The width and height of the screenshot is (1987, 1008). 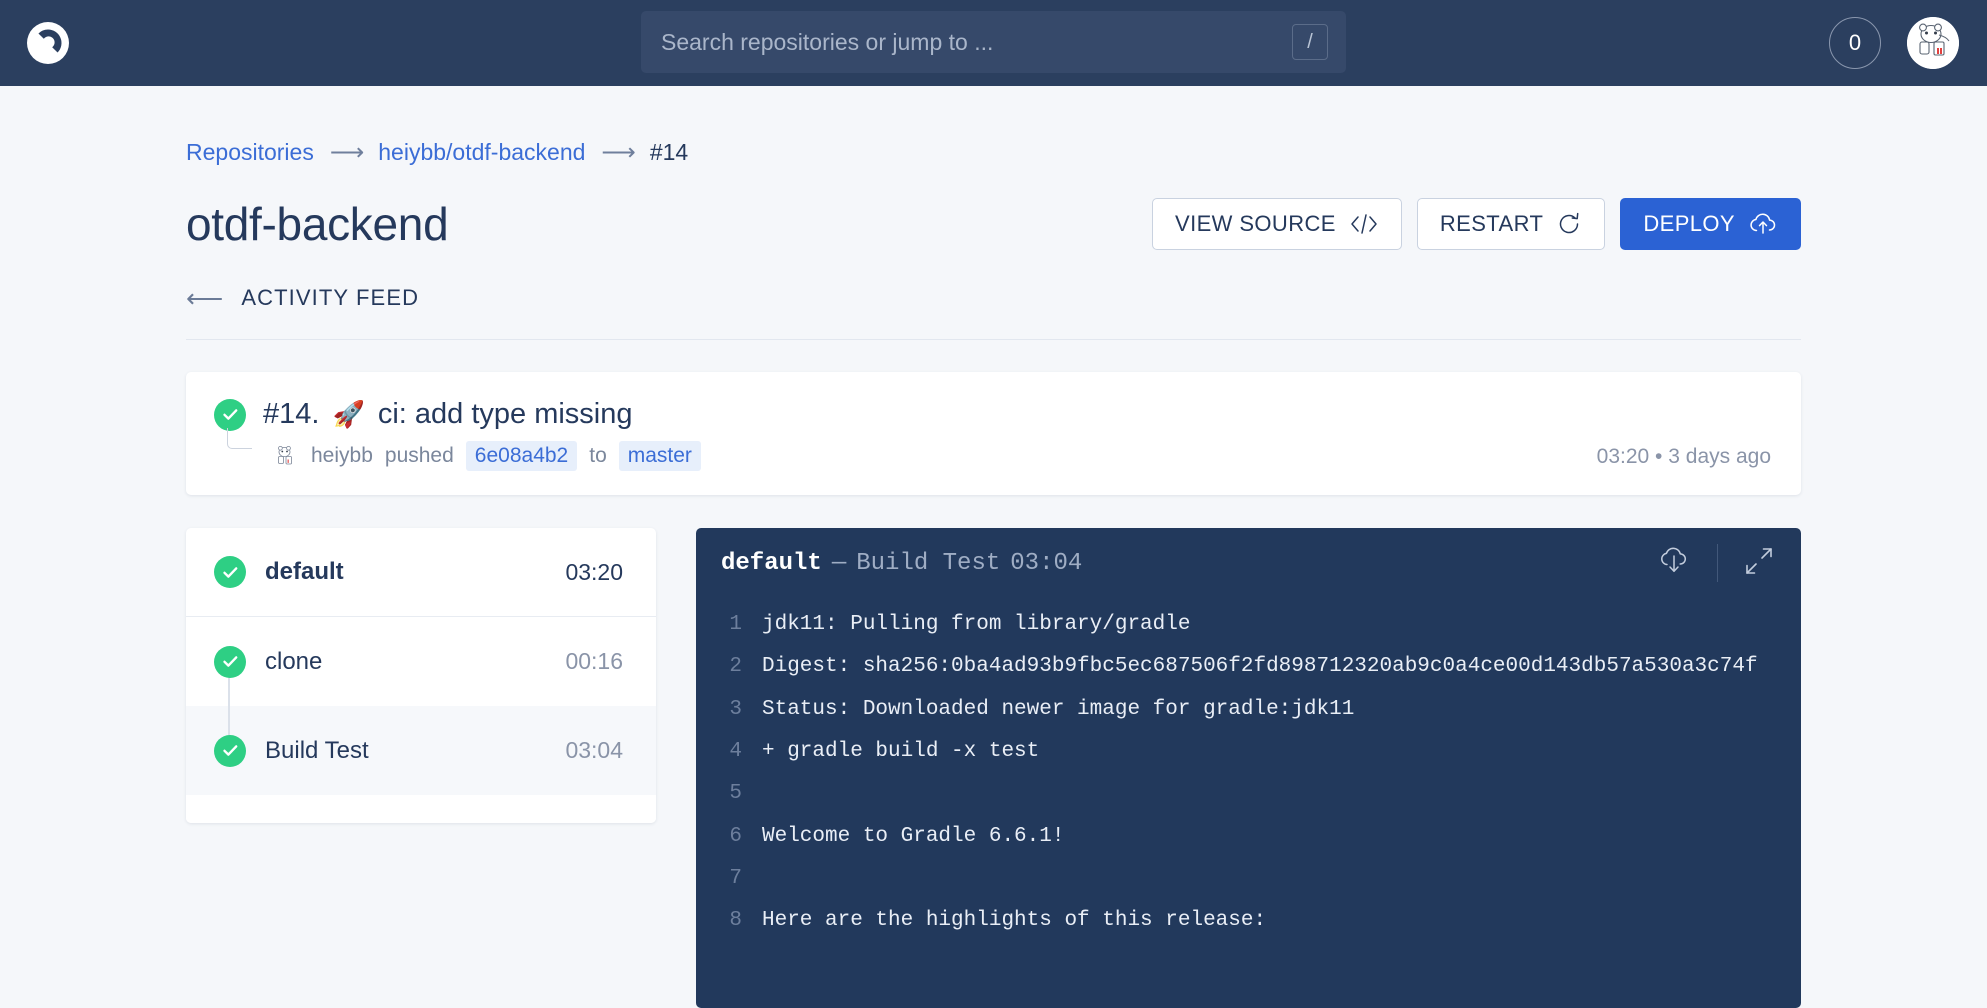 I want to click on expand-icon, so click(x=1759, y=563).